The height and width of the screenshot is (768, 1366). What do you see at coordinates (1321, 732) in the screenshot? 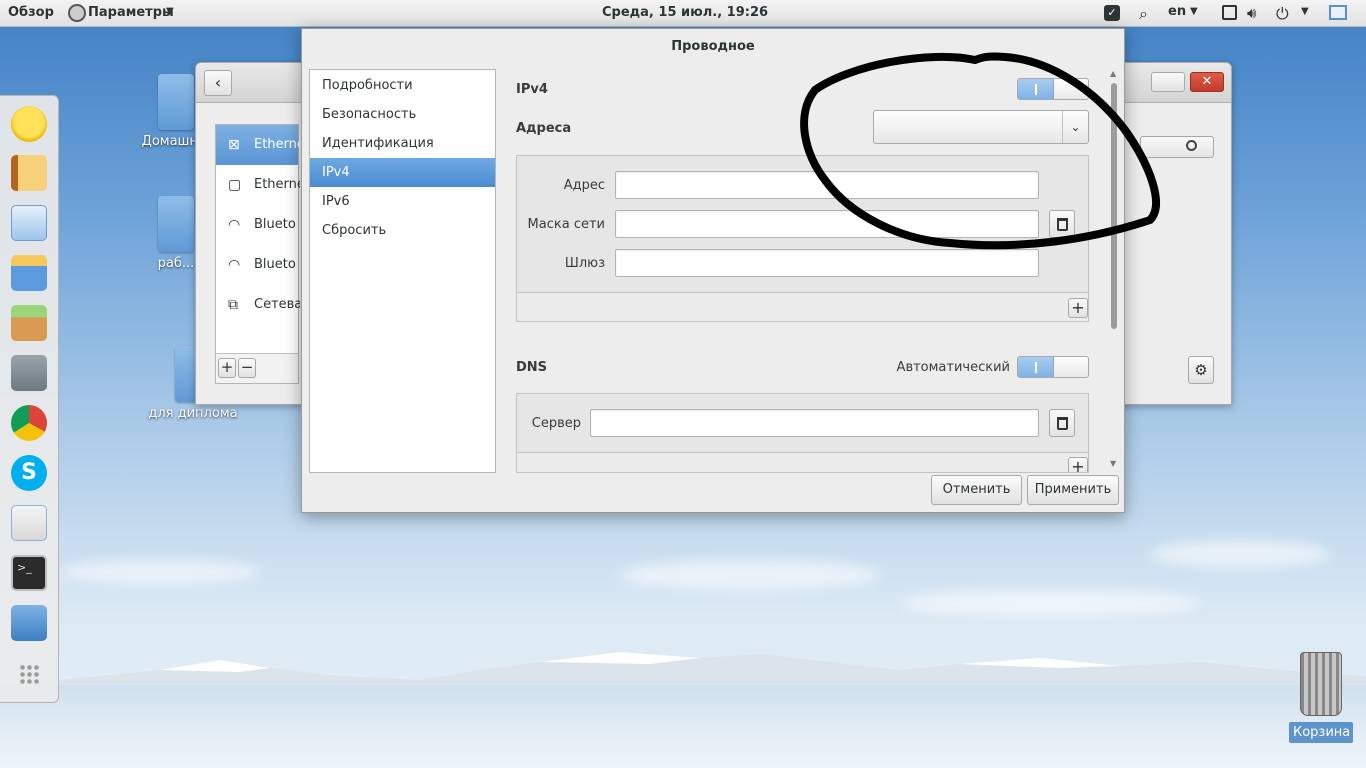
I see `trash-label: Корзина` at bounding box center [1321, 732].